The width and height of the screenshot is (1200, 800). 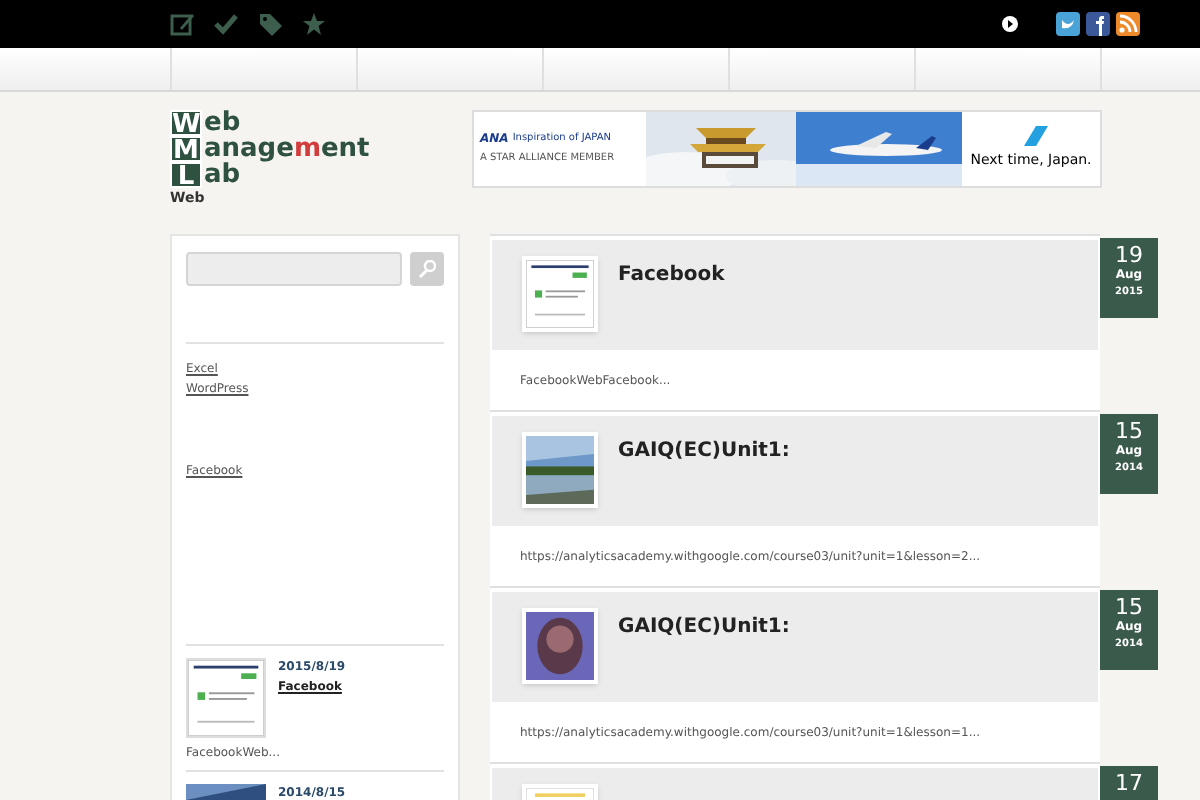 I want to click on checkmark-icon, so click(x=226, y=24).